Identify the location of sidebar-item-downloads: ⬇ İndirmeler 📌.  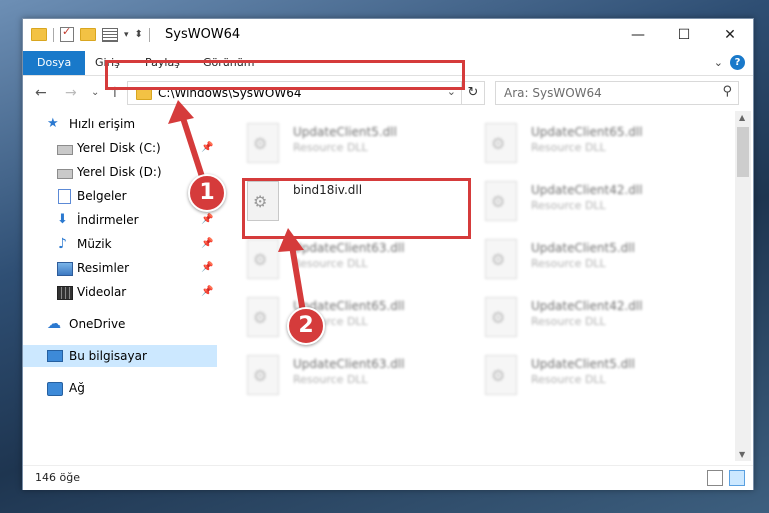
(120, 220).